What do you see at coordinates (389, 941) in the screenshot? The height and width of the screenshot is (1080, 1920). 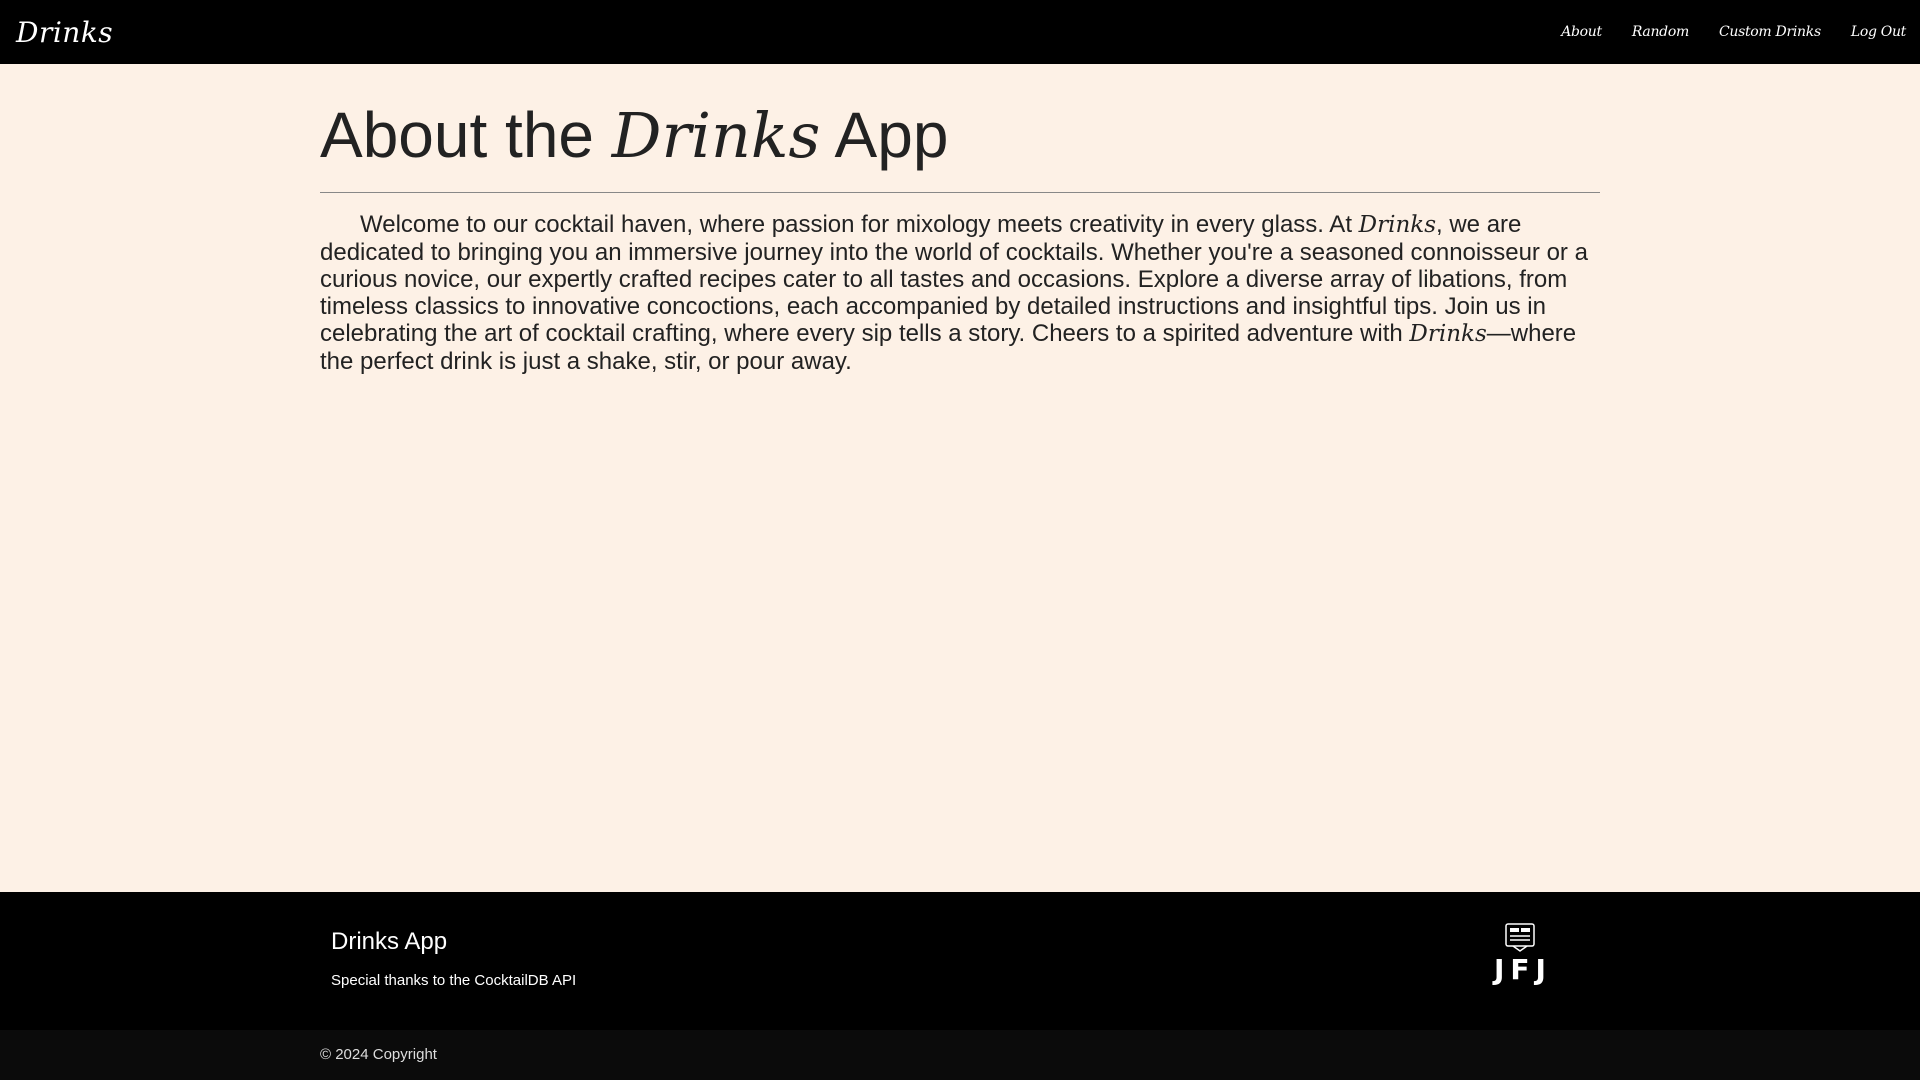 I see `footer-title: Drinks App` at bounding box center [389, 941].